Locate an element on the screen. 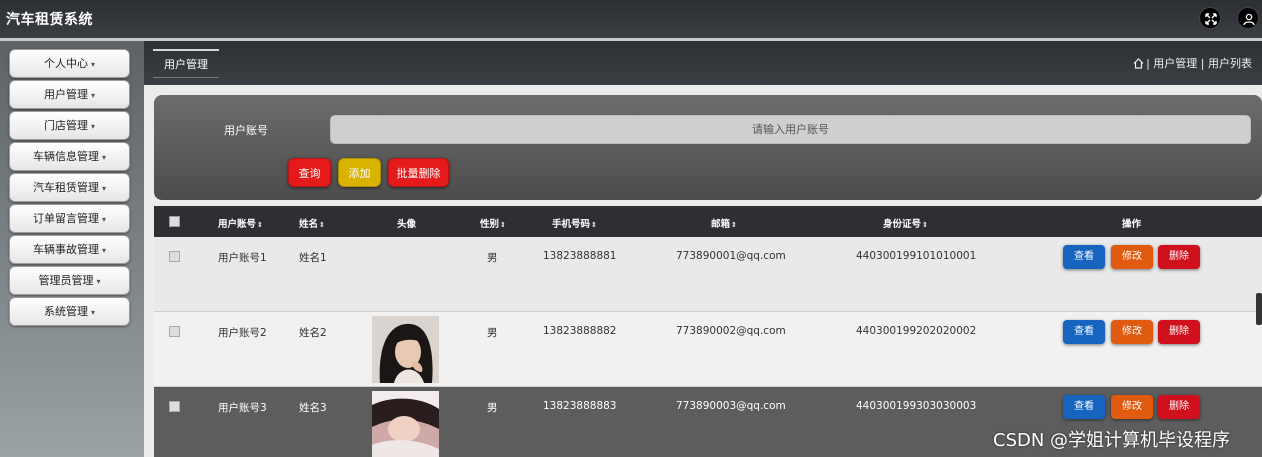  sidebar-item-car-rental: 汽车租赁管理 ▾ is located at coordinates (69, 187).